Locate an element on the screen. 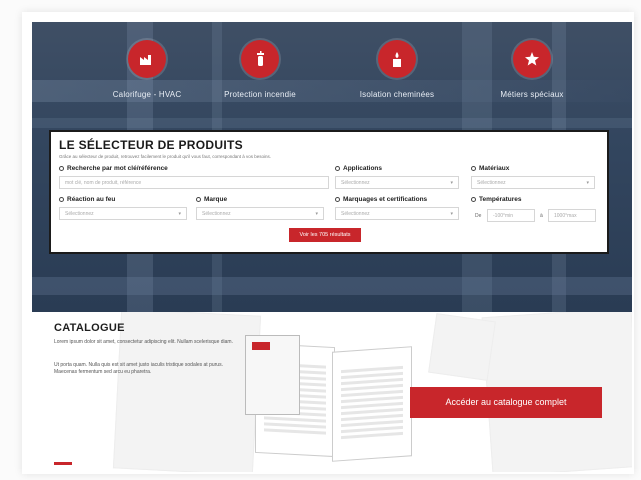 The width and height of the screenshot is (641, 480). star-icon is located at coordinates (532, 59).